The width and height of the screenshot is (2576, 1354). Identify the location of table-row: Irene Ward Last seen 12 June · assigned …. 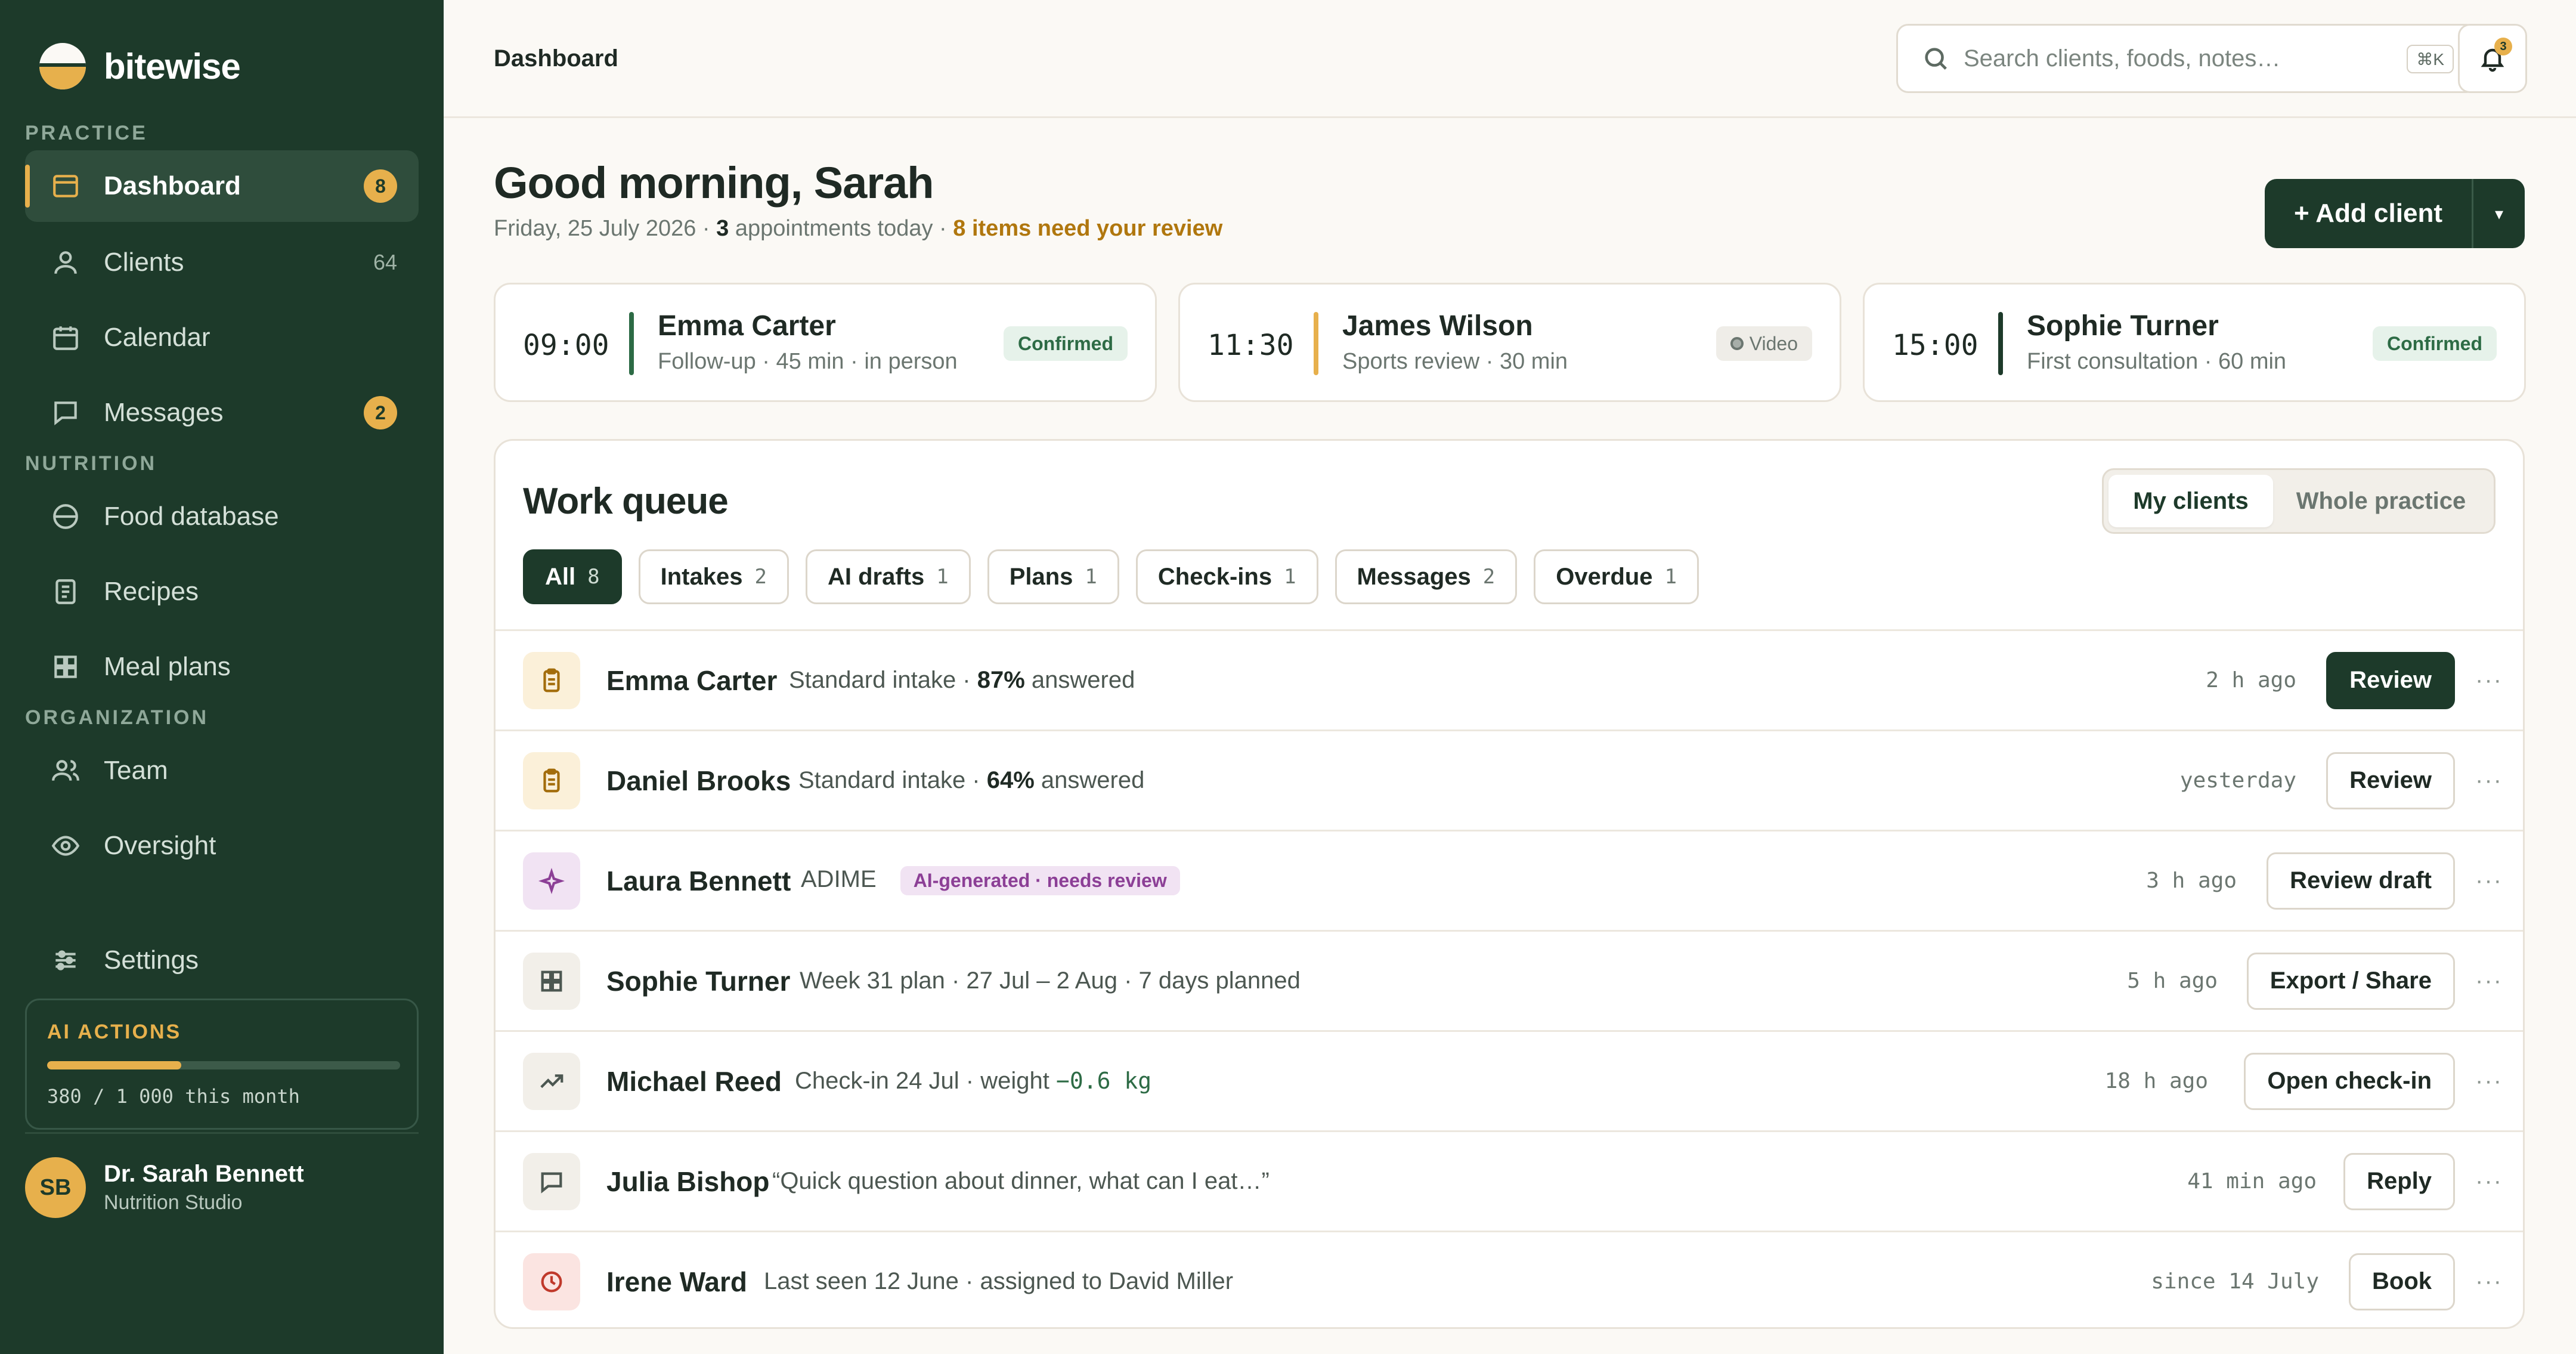
(1510, 1279).